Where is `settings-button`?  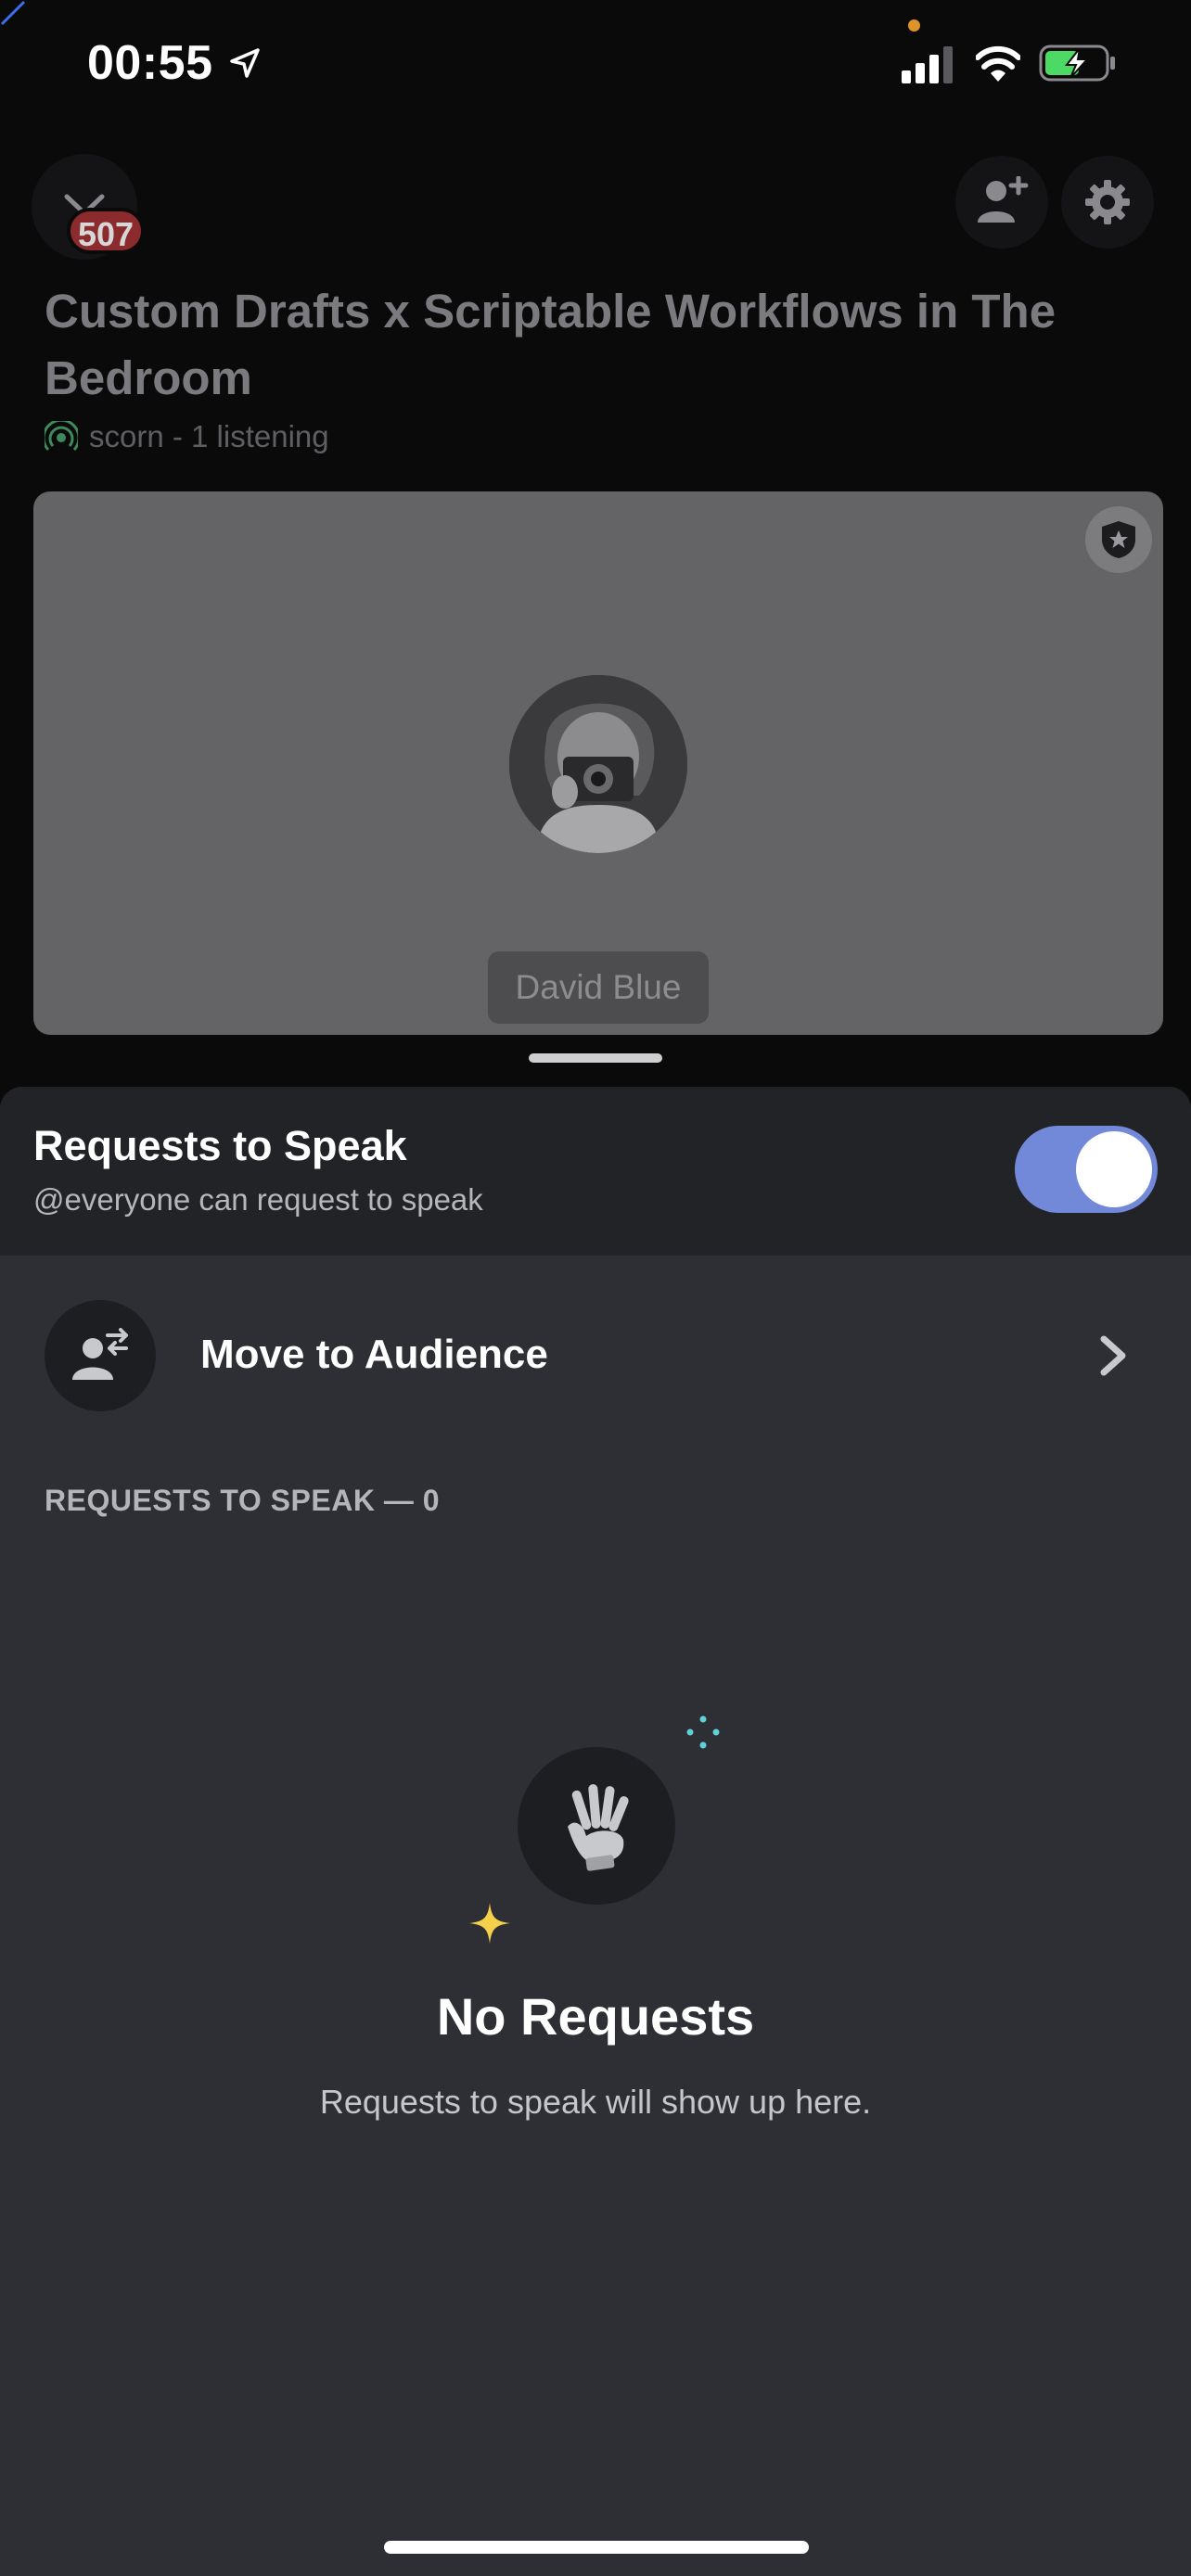 settings-button is located at coordinates (1107, 202).